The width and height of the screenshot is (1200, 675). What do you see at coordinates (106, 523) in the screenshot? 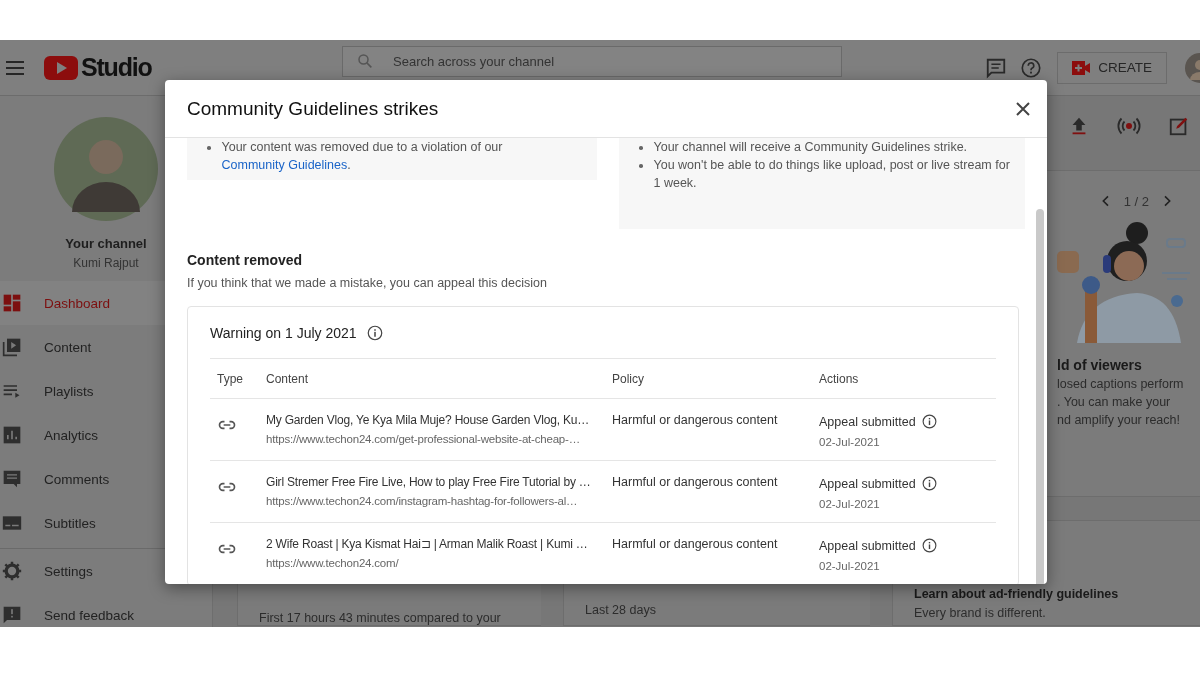
I see `nav-item: Subtitles` at bounding box center [106, 523].